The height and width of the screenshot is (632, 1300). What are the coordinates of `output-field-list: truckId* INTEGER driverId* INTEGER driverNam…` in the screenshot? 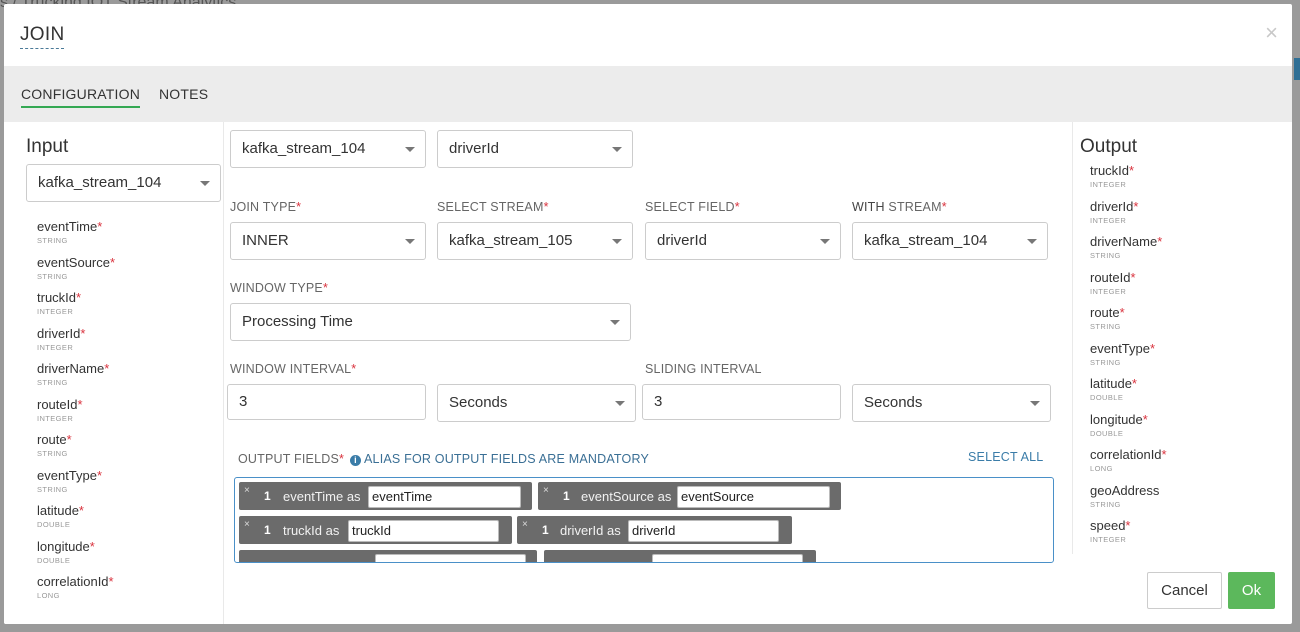 It's located at (1128, 359).